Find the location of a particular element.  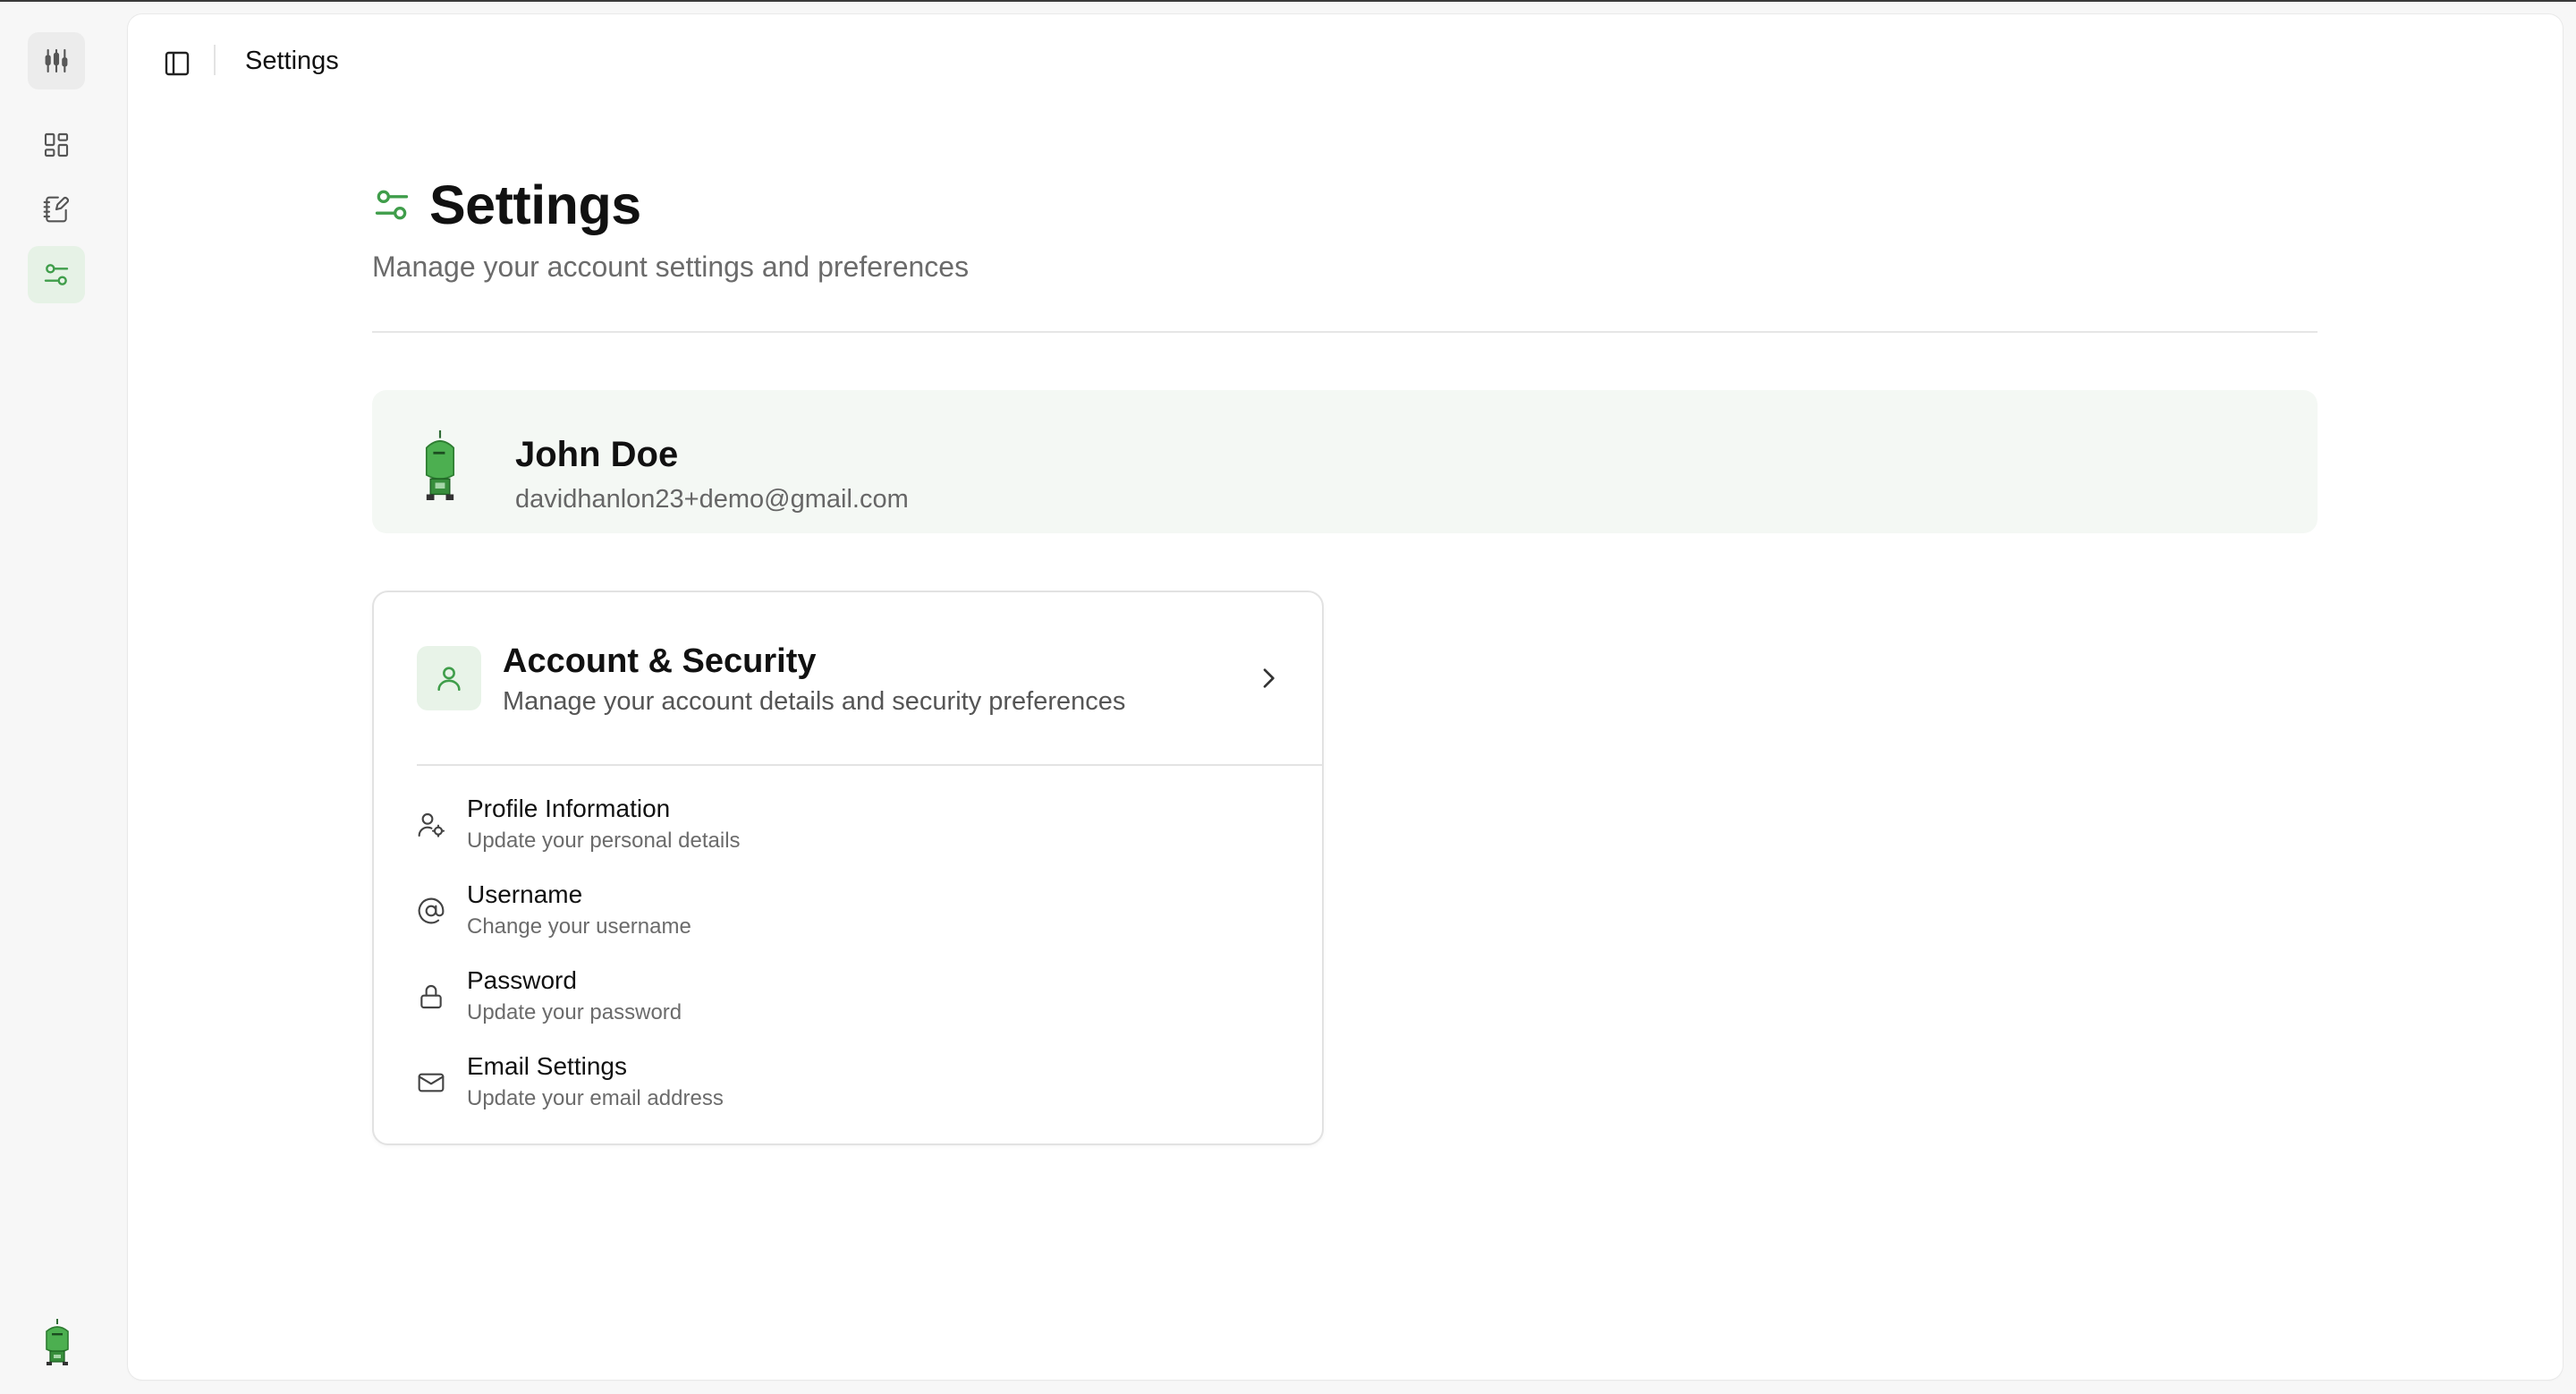

sidebar-rail is located at coordinates (64, 698).